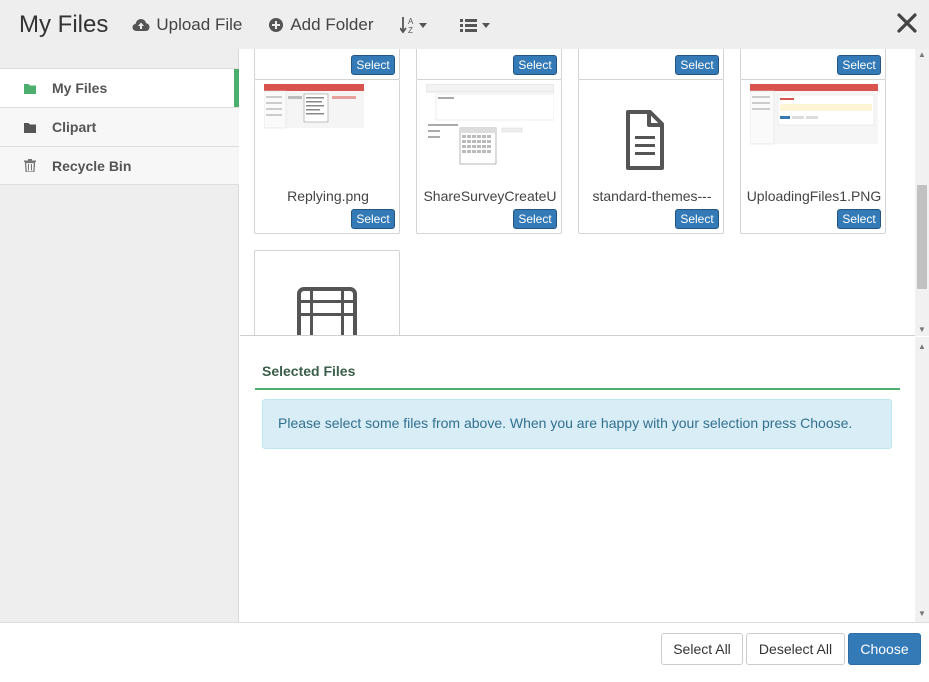 The width and height of the screenshot is (929, 682). Describe the element at coordinates (814, 196) in the screenshot. I see `file-name: UploadingFiles1.PNG` at that location.